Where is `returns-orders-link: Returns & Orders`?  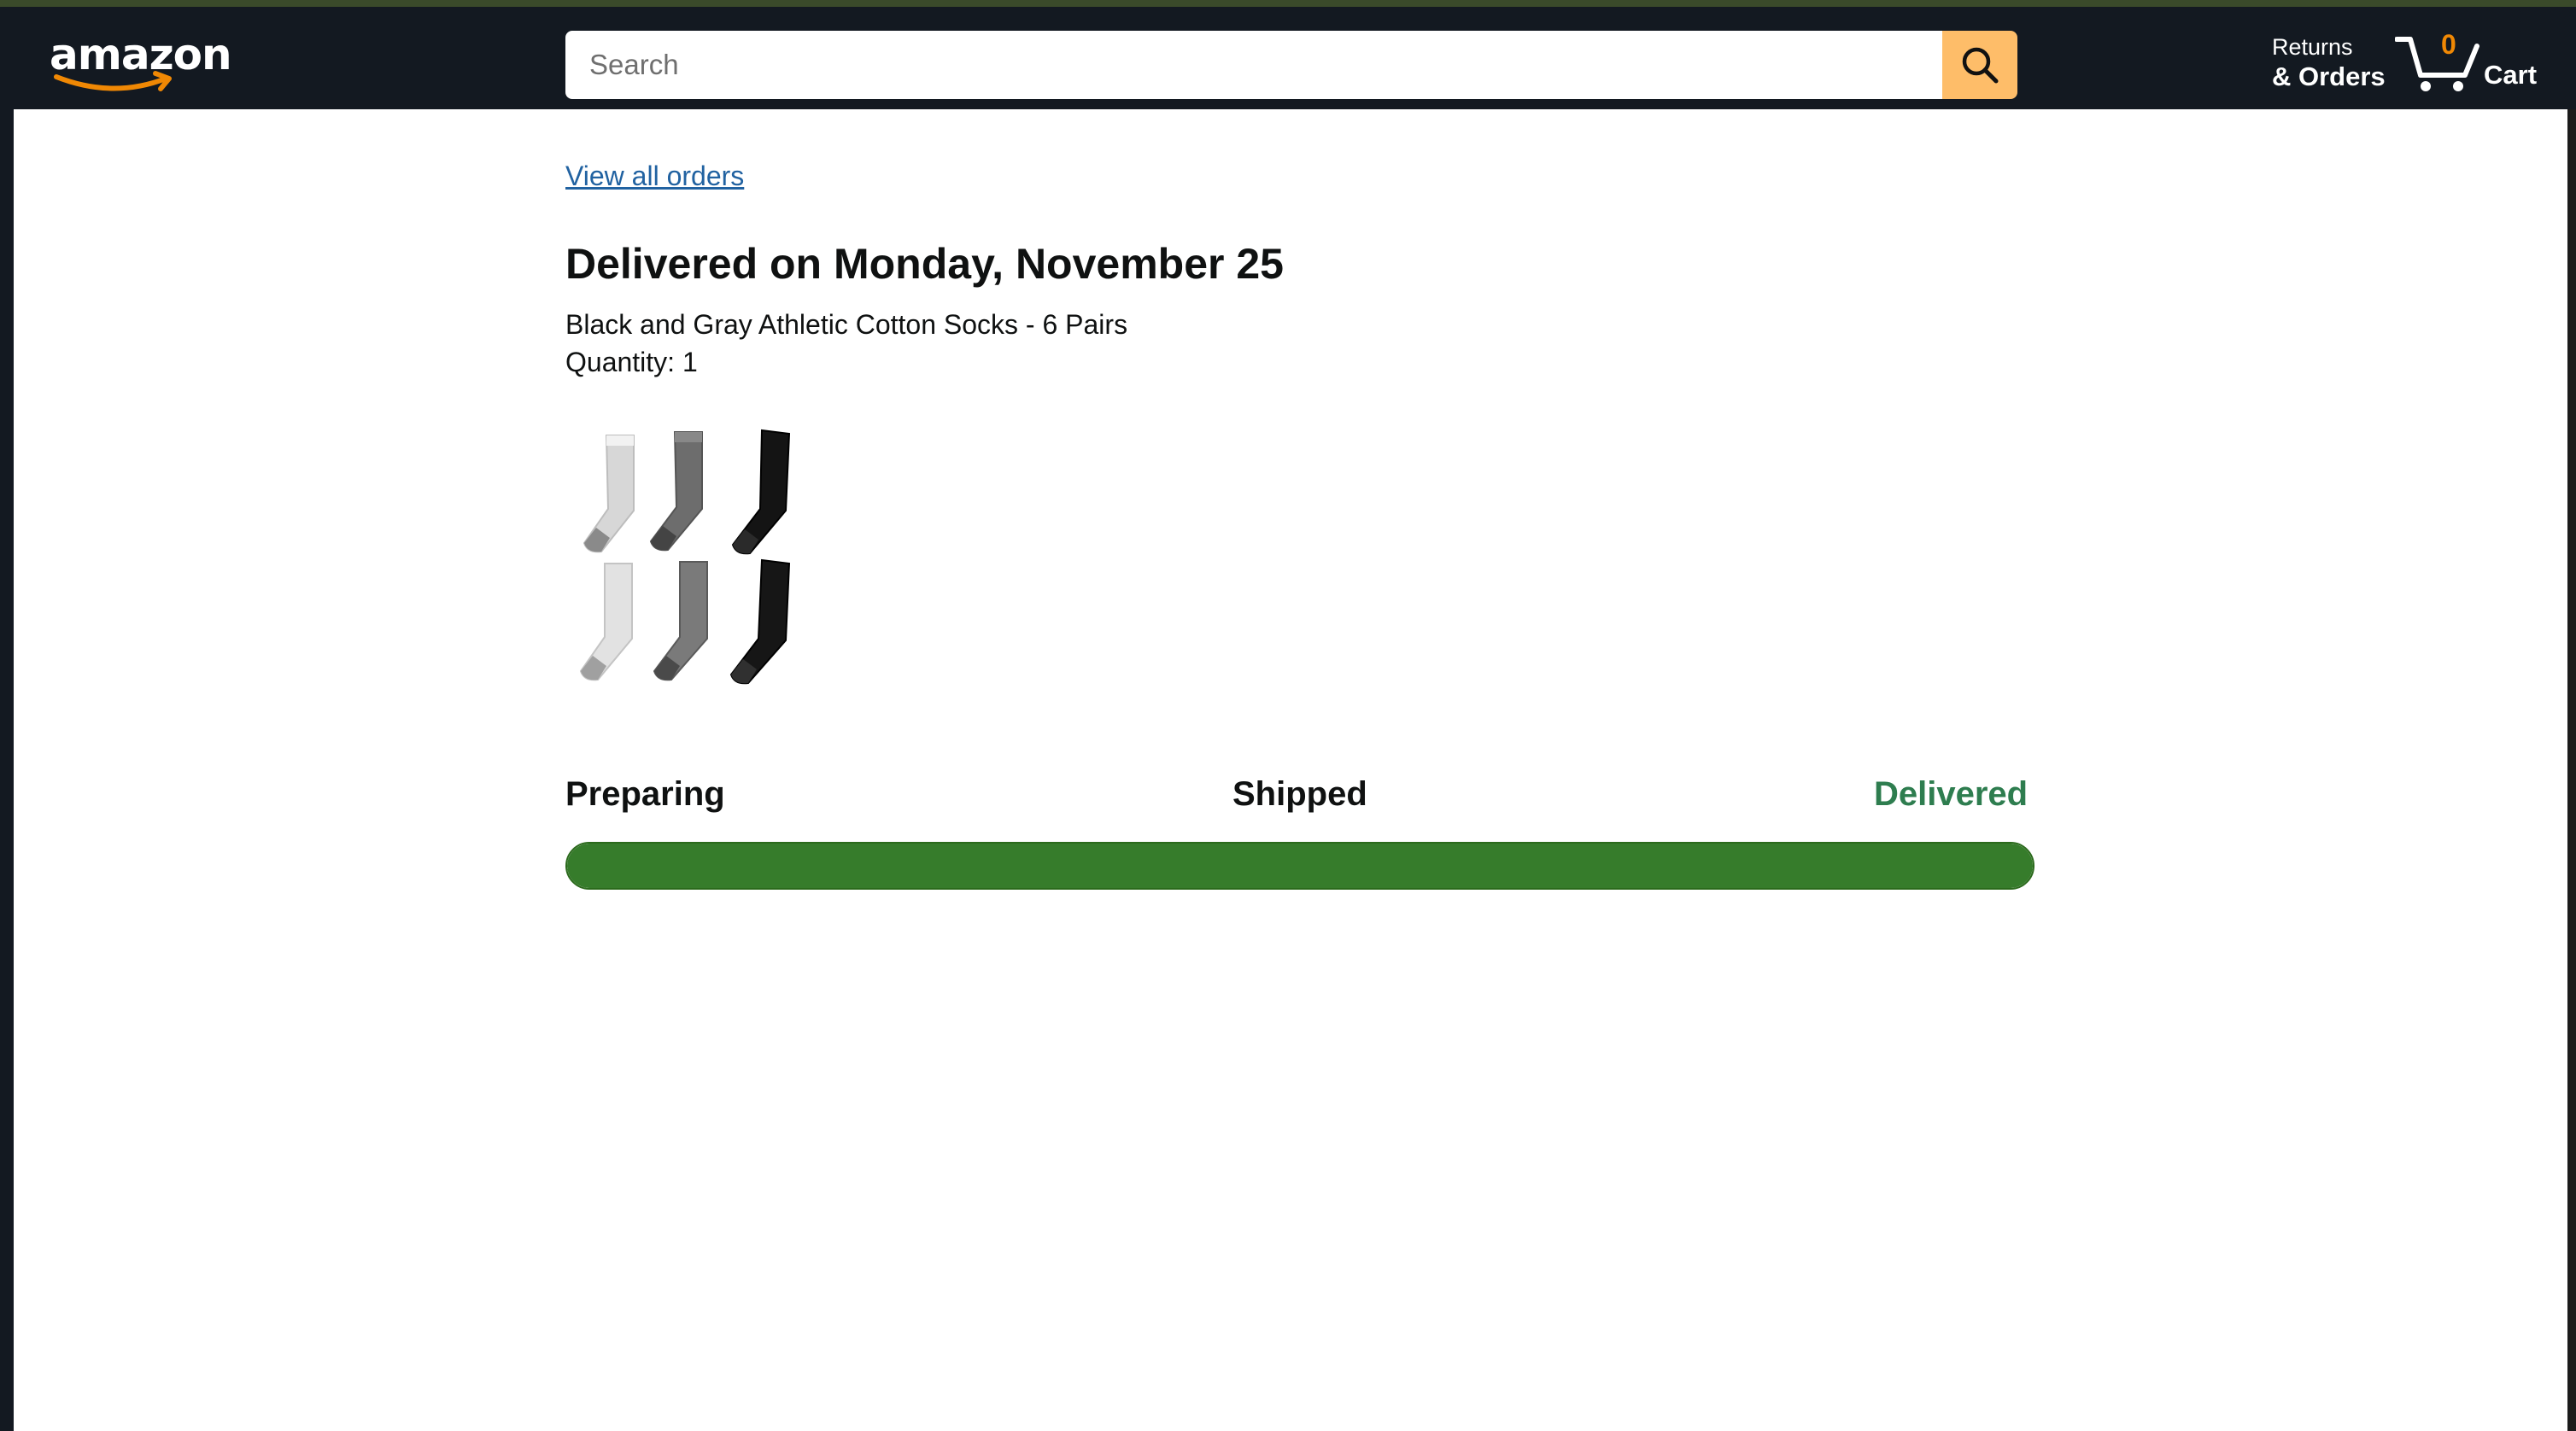
returns-orders-link: Returns & Orders is located at coordinates (2329, 62).